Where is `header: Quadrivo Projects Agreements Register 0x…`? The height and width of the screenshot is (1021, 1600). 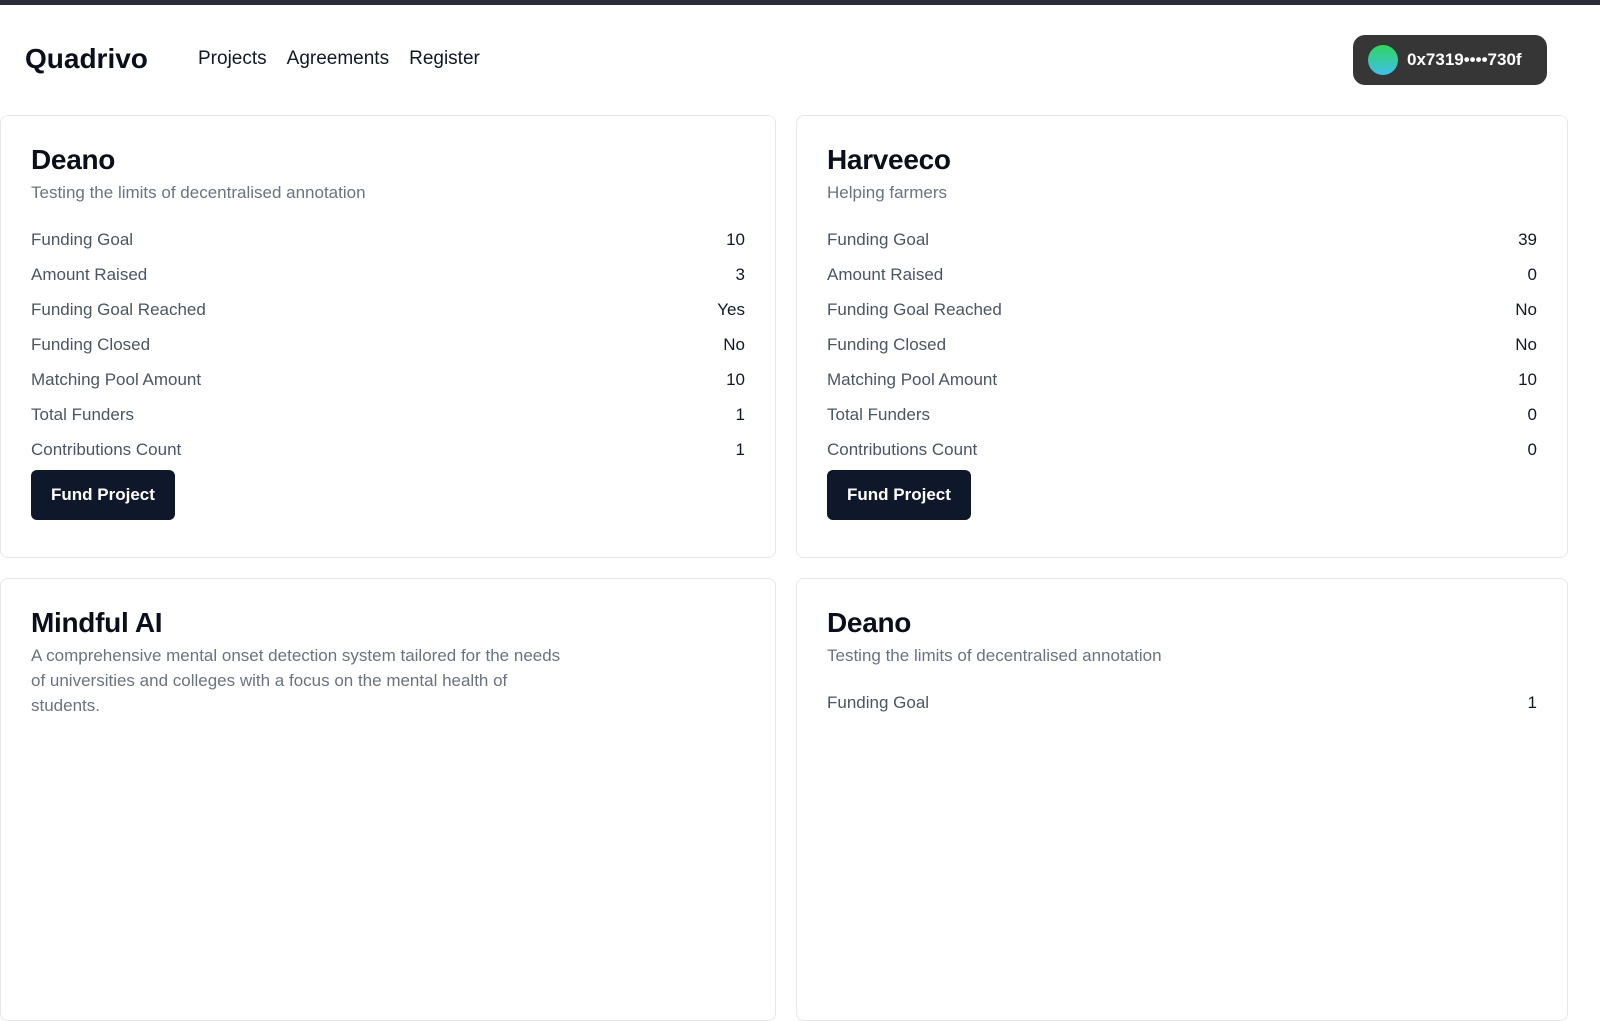 header: Quadrivo Projects Agreements Register 0x… is located at coordinates (800, 60).